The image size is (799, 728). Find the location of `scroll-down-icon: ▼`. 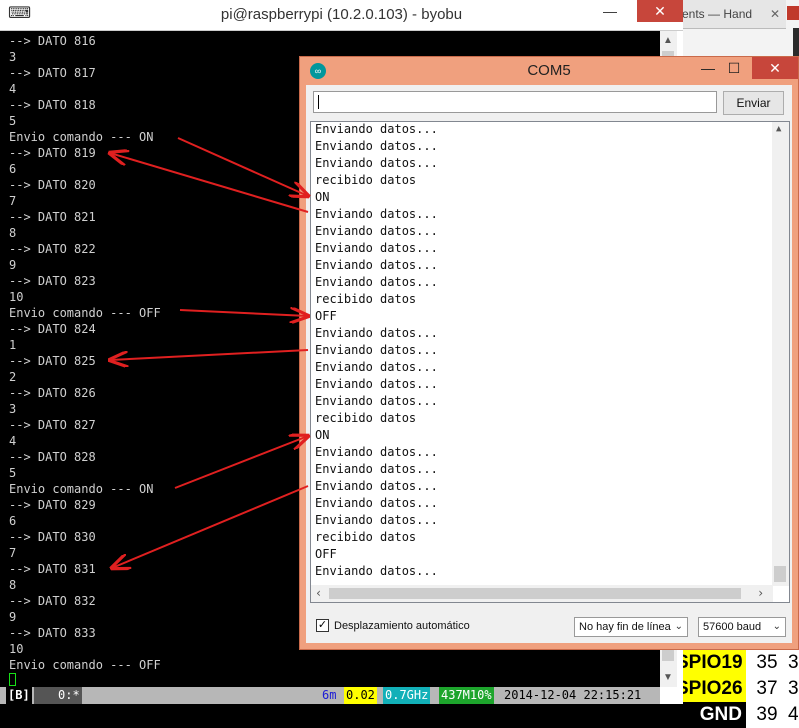

scroll-down-icon: ▼ is located at coordinates (668, 677).